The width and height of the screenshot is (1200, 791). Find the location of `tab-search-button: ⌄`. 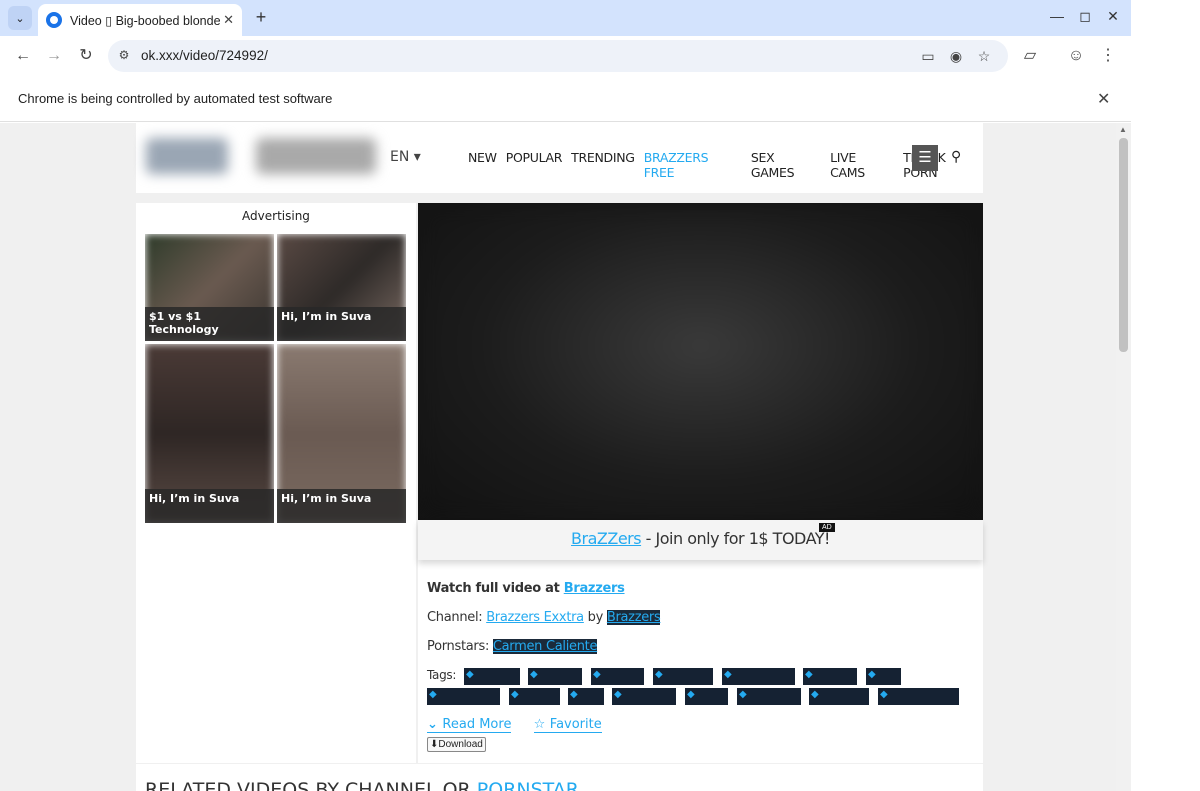

tab-search-button: ⌄ is located at coordinates (20, 18).